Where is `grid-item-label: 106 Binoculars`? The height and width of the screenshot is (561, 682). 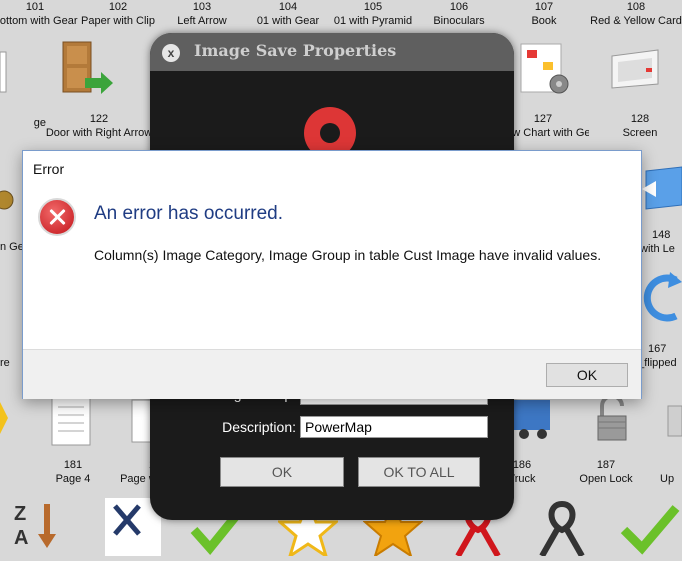 grid-item-label: 106 Binoculars is located at coordinates (459, 14).